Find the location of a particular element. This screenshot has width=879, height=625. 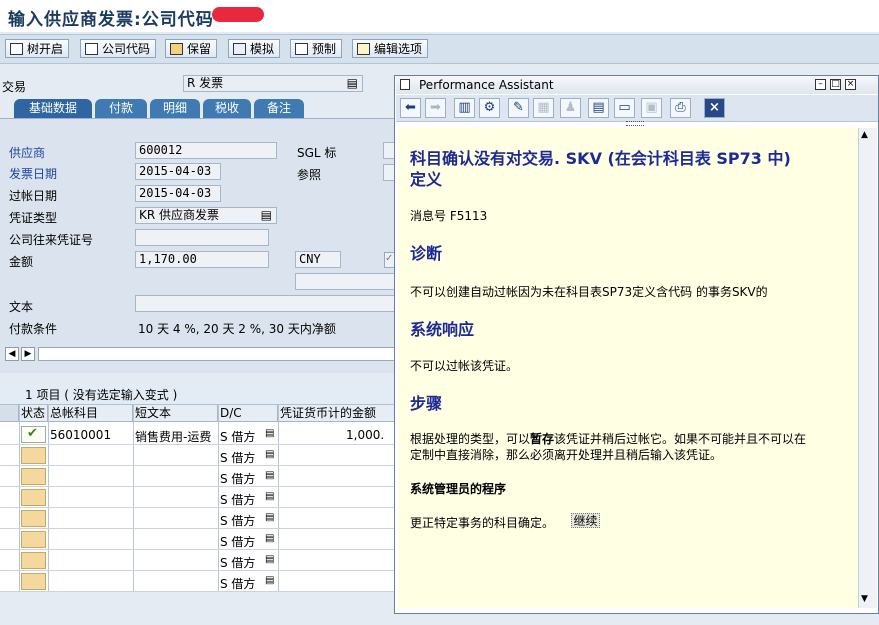

scroll-right-button: ▶ is located at coordinates (28, 354).